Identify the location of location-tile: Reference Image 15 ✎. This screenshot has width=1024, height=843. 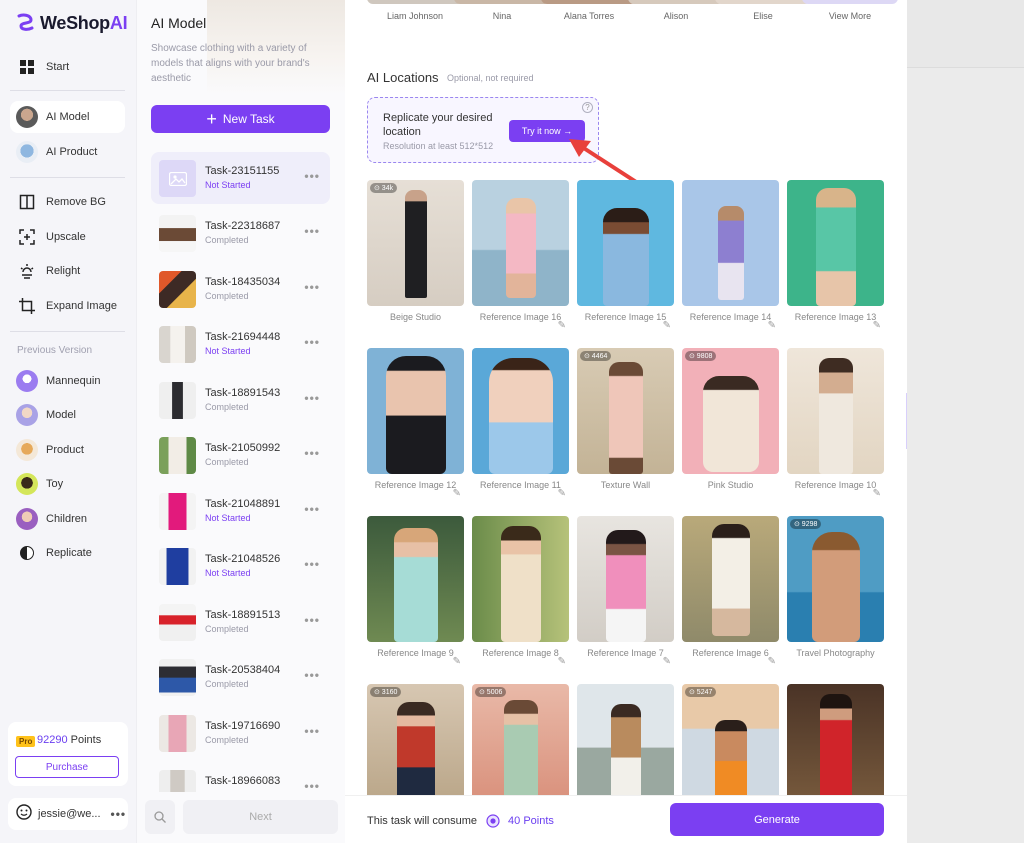
(625, 255).